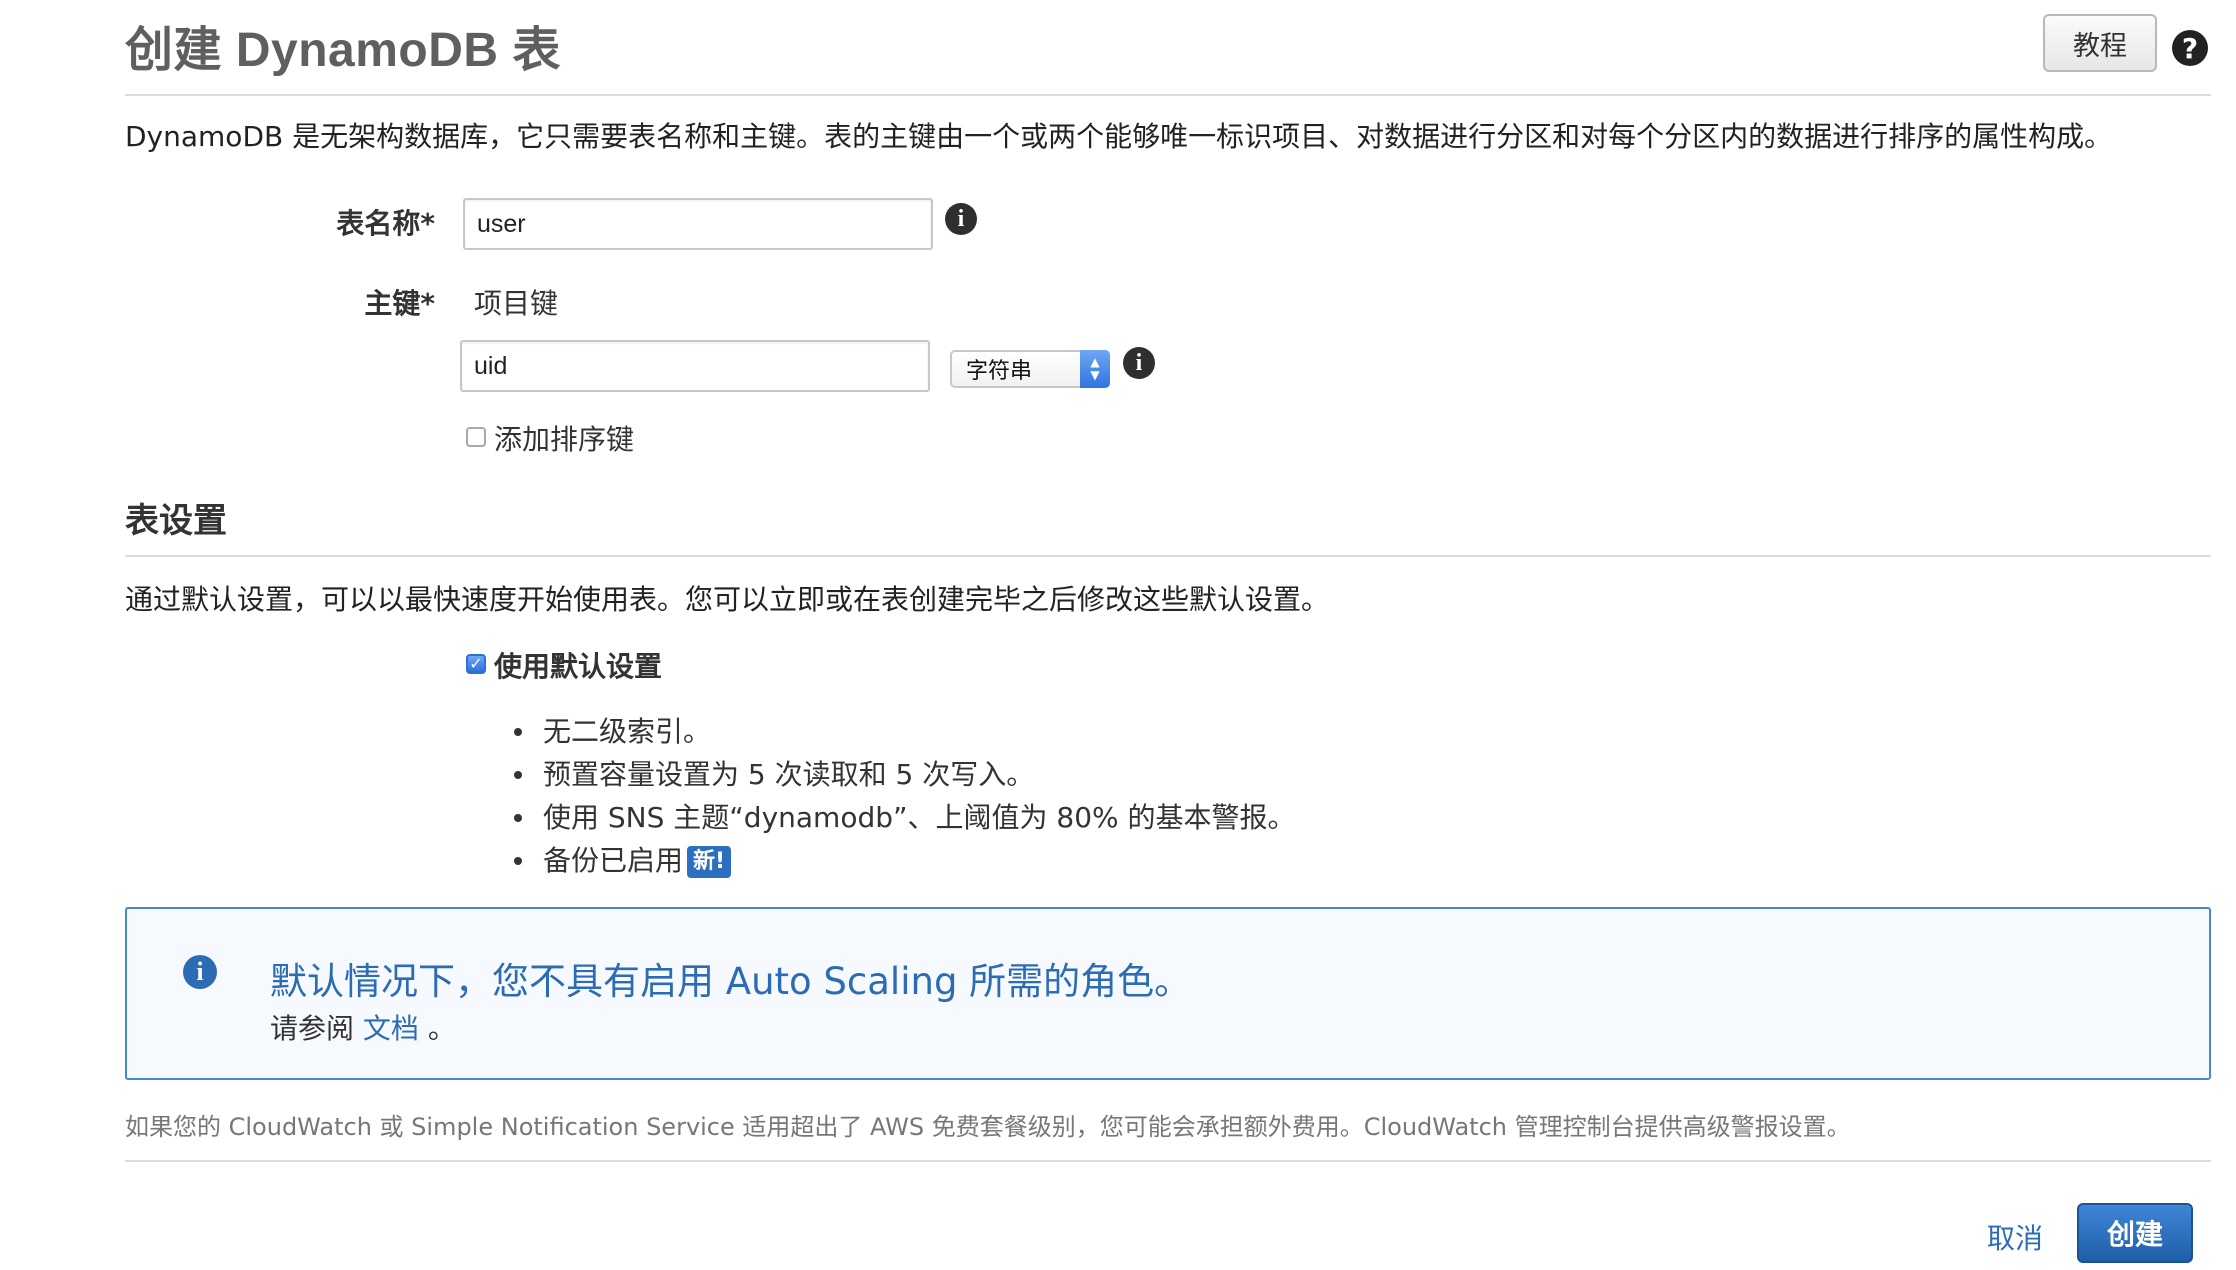 Image resolution: width=2236 pixels, height=1270 pixels. What do you see at coordinates (731, 981) in the screenshot?
I see `notice-title: 默认情况下，您不具有启用 Auto Scaling 所需的角色。` at bounding box center [731, 981].